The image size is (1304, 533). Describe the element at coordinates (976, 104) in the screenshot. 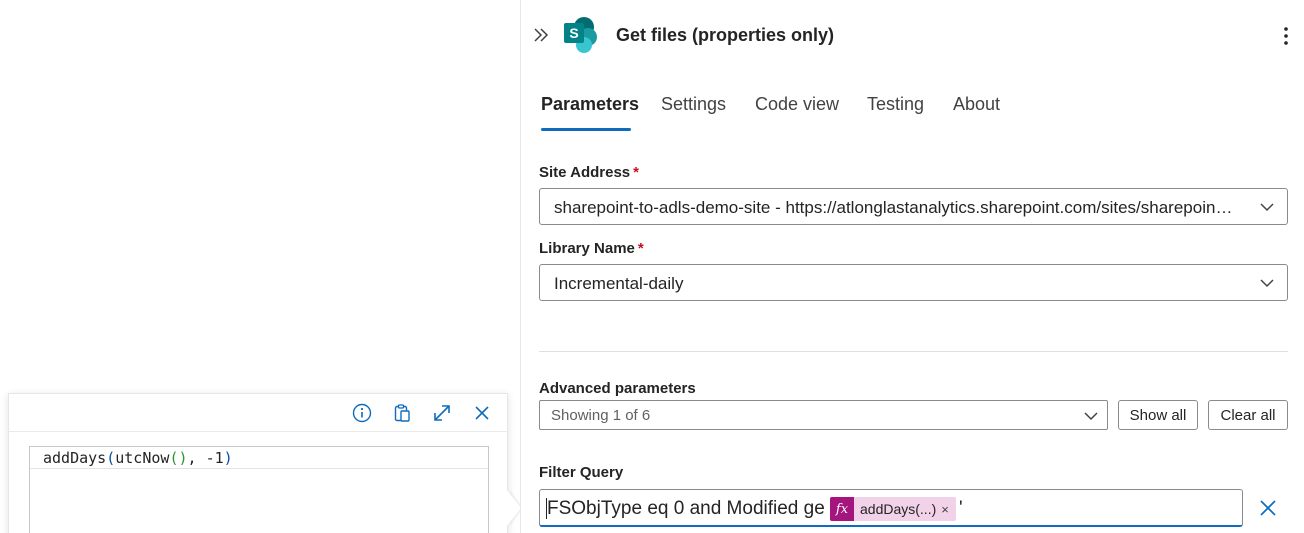

I see `tab-about: About` at that location.